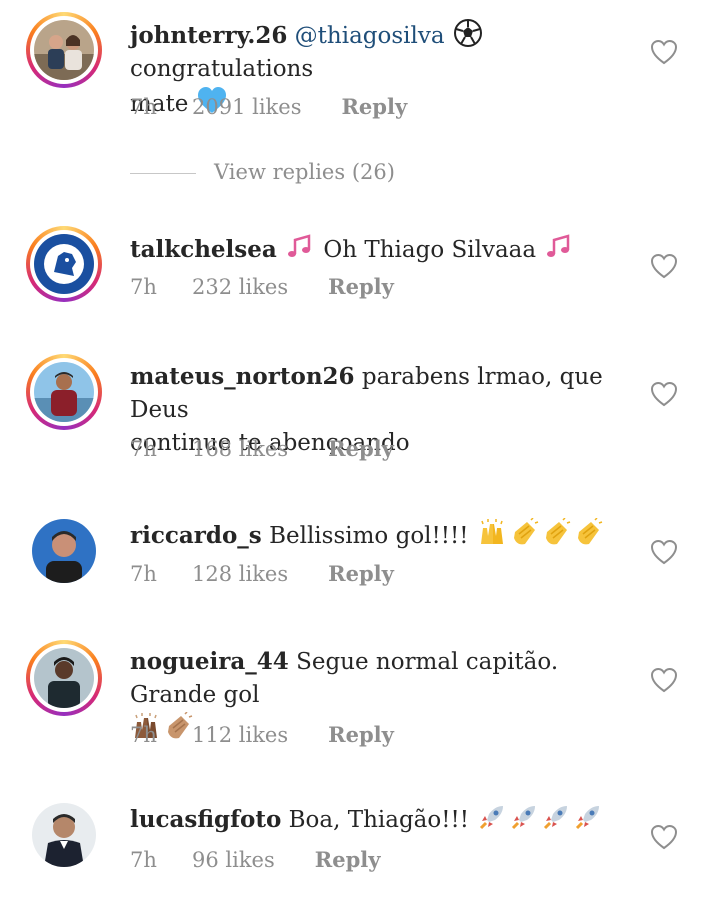 The height and width of the screenshot is (904, 720). What do you see at coordinates (240, 735) in the screenshot?
I see `likes-count: 112 likes` at bounding box center [240, 735].